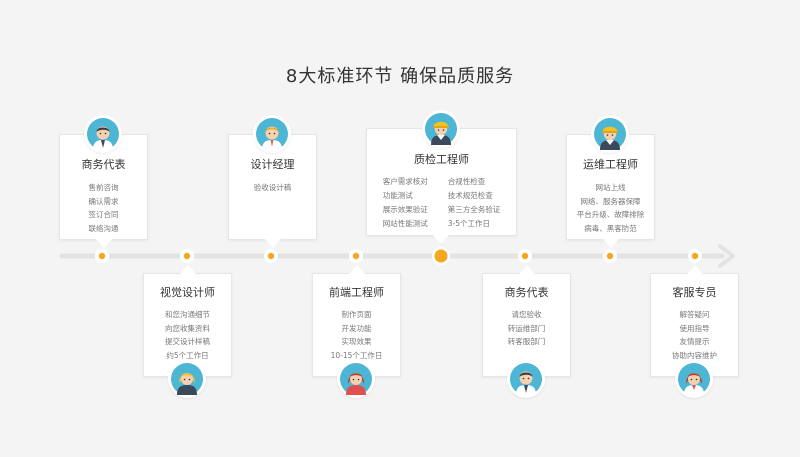  I want to click on duty-item: 请您验收, so click(526, 314).